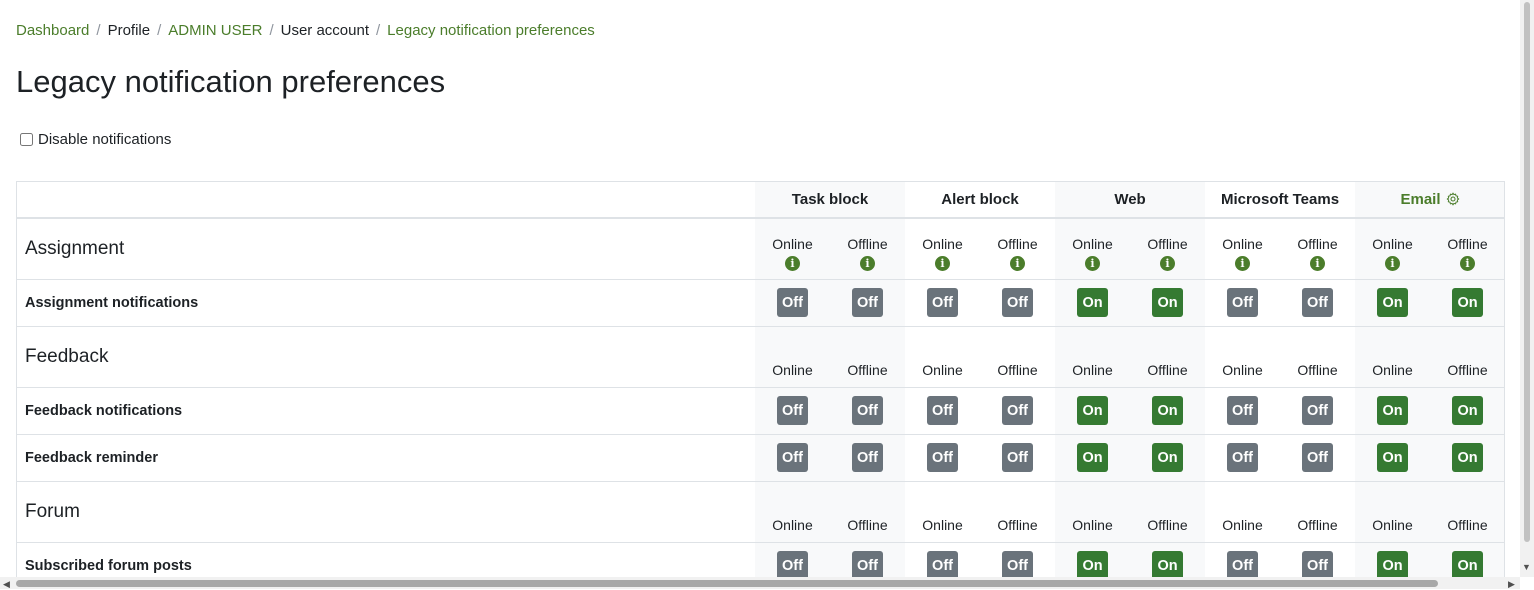 The height and width of the screenshot is (590, 1534). Describe the element at coordinates (6, 584) in the screenshot. I see `scroll-left-arrow-icon: ◀` at that location.